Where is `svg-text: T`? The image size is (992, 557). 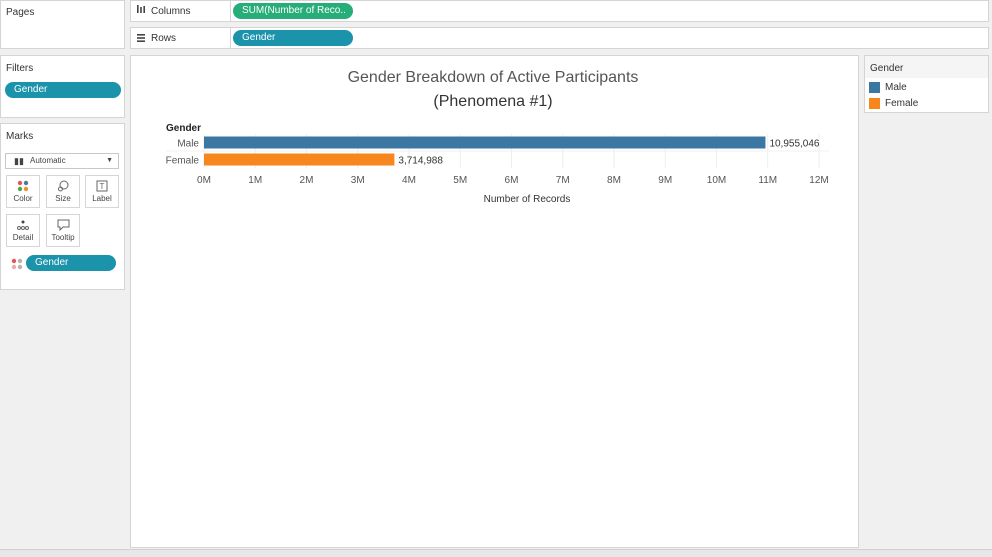 svg-text: T is located at coordinates (102, 186).